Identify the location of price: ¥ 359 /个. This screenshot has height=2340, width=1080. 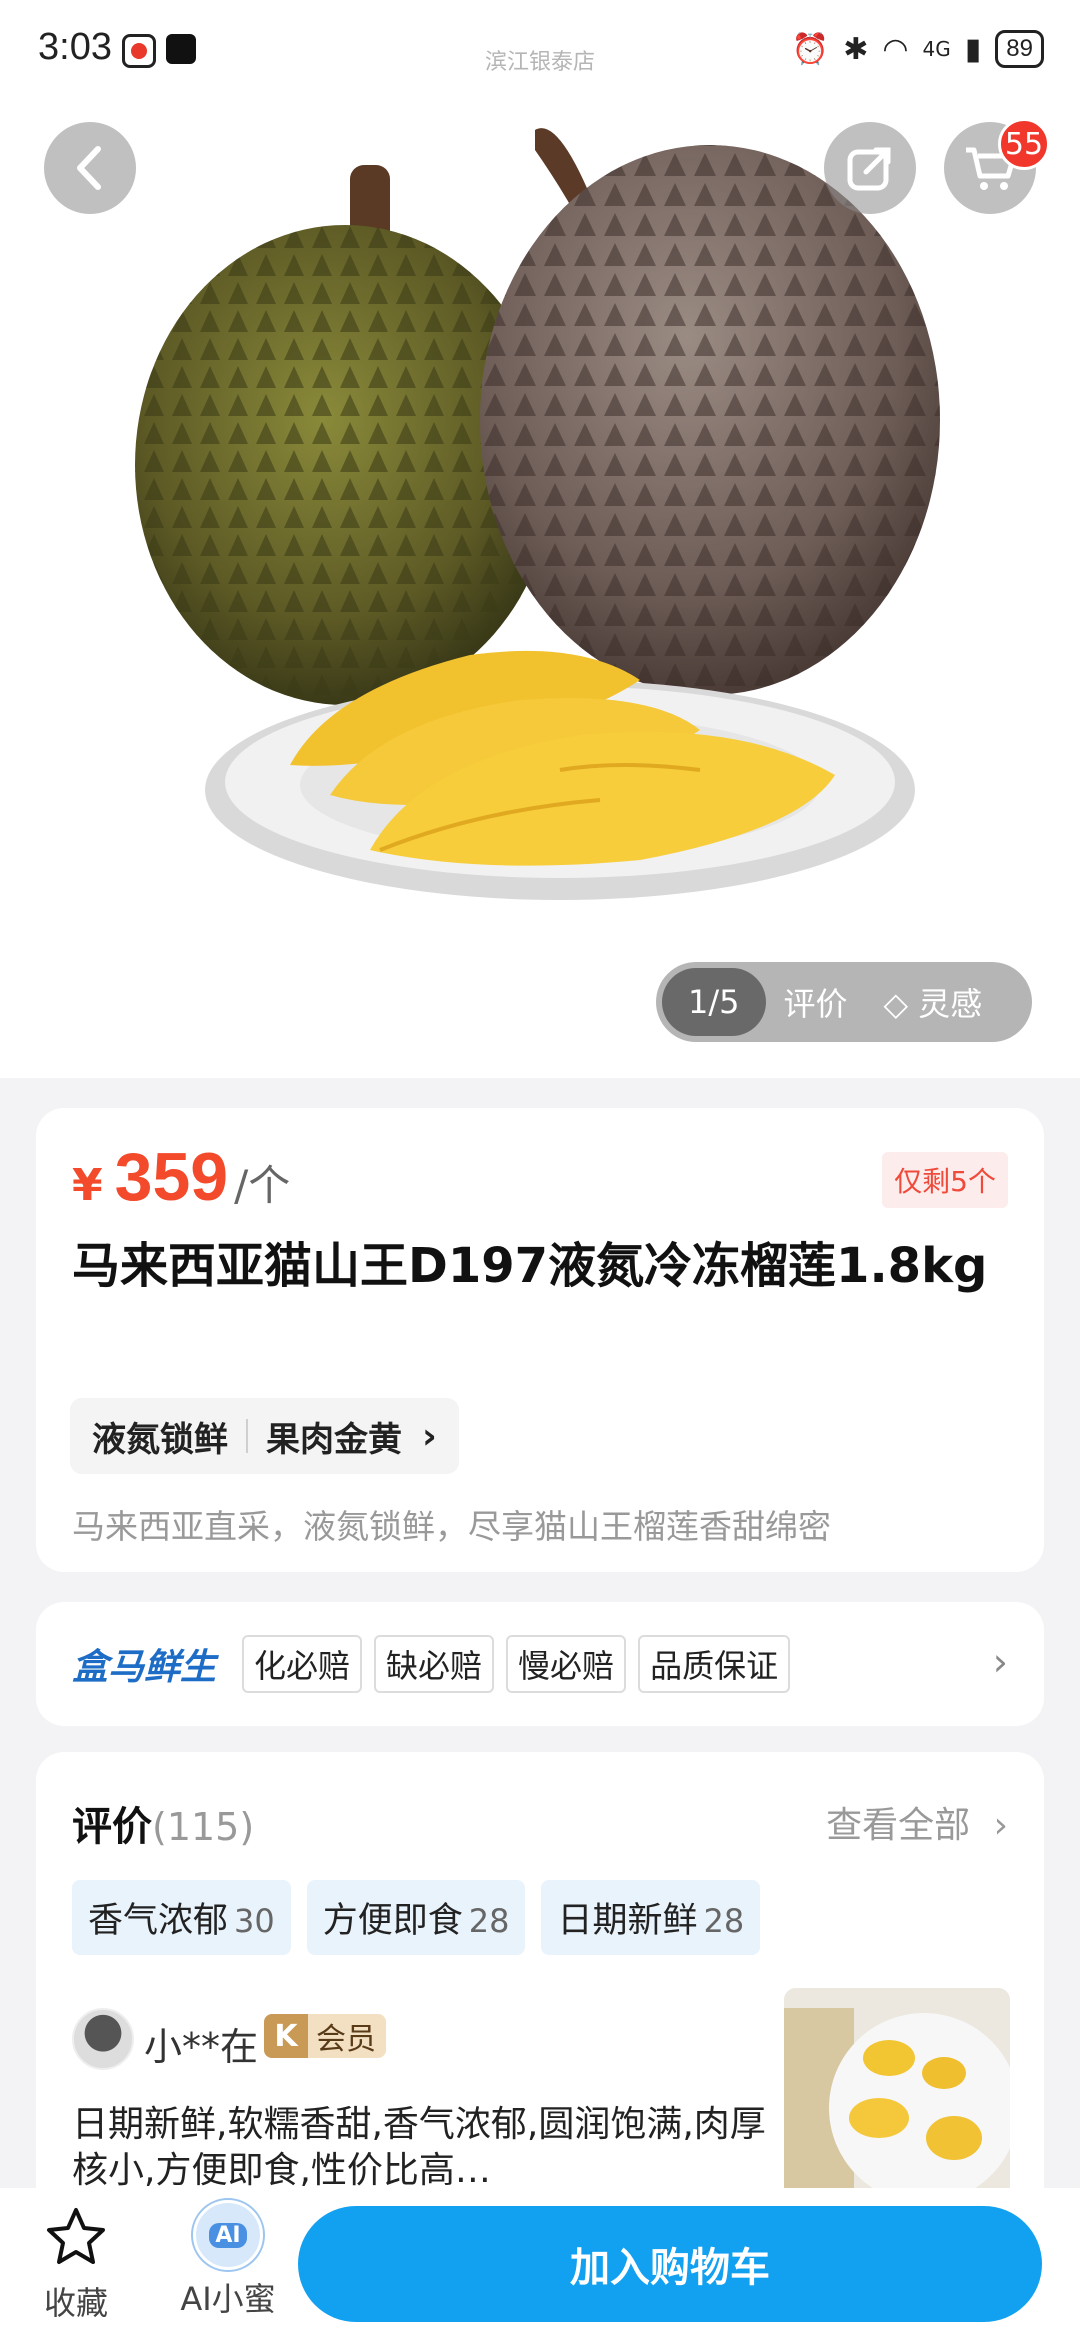
(181, 1177).